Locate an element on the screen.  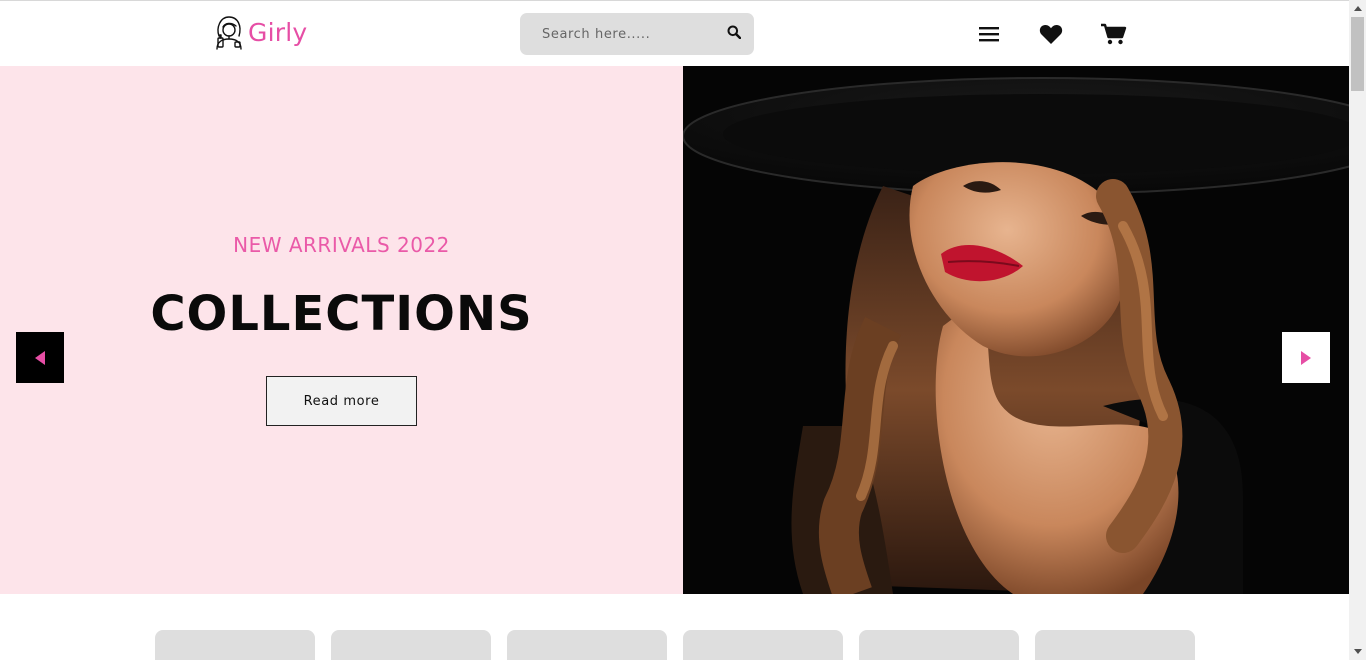
cart-button is located at coordinates (1114, 34).